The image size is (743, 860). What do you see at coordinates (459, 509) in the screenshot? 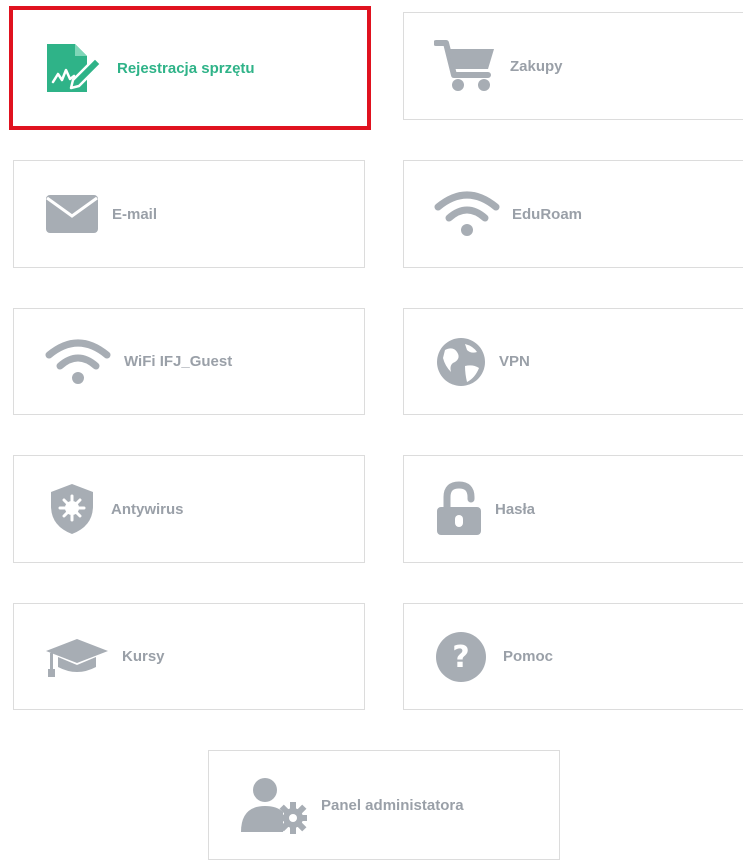
I see `unlock-icon` at bounding box center [459, 509].